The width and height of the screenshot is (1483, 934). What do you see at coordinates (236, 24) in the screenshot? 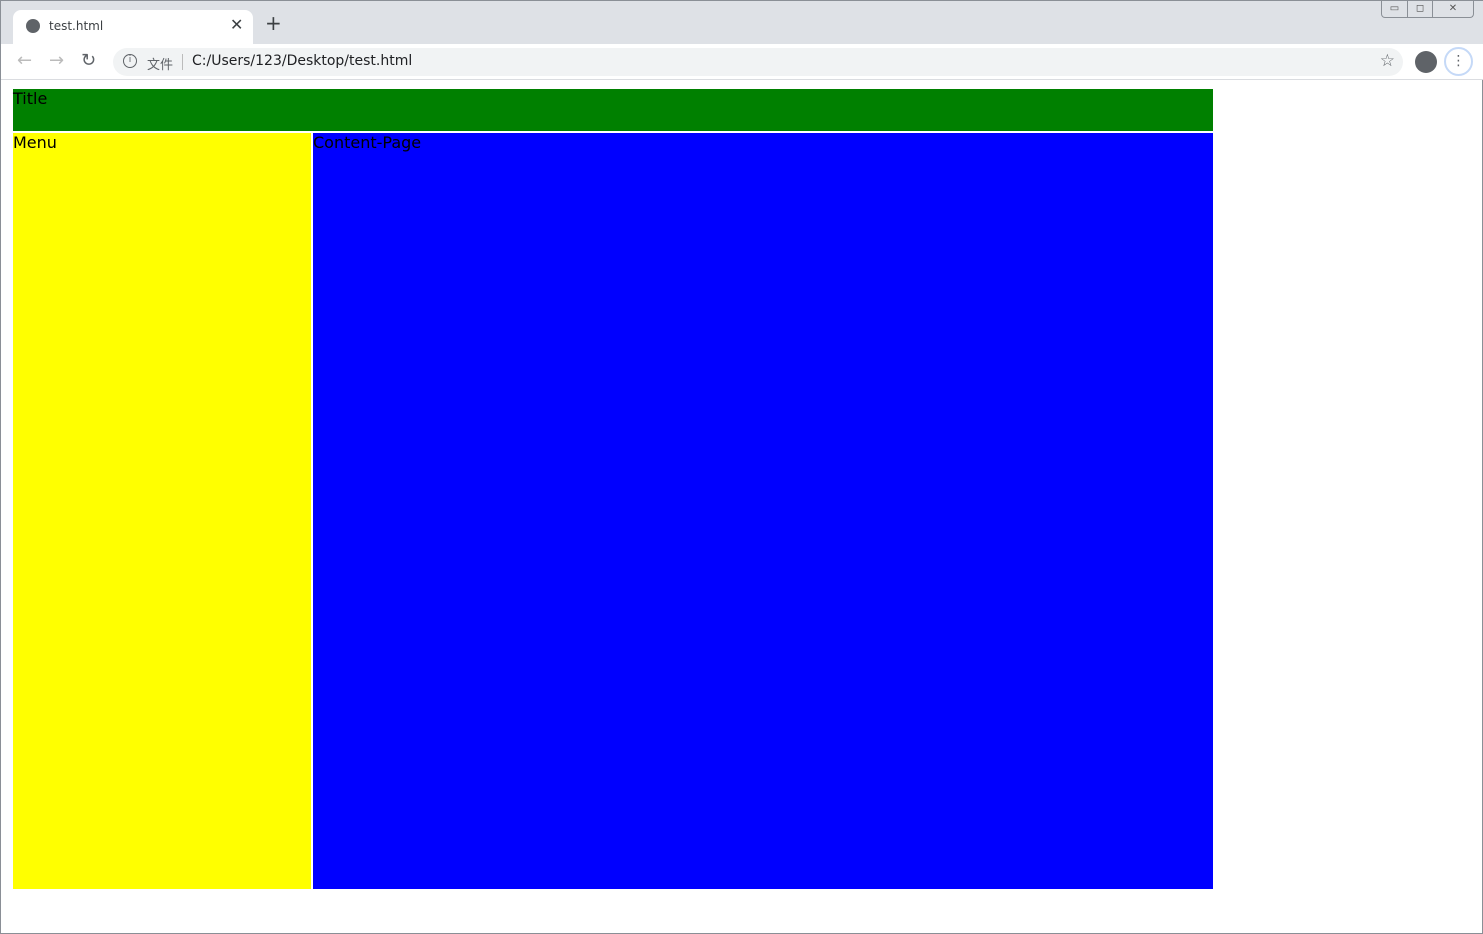
I see `close-tab-icon: ✕` at bounding box center [236, 24].